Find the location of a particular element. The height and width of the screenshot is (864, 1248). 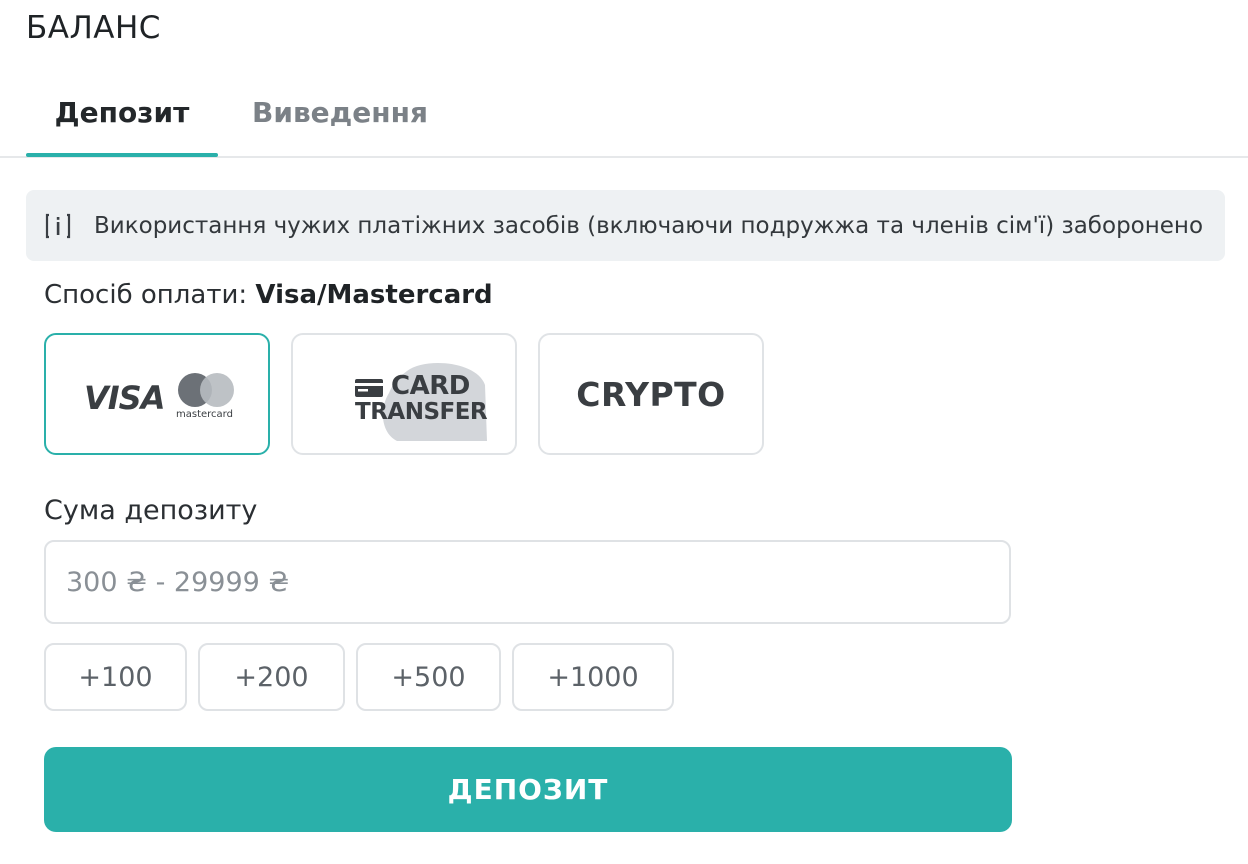

card-transfer-line2: TRANSFER is located at coordinates (421, 412).